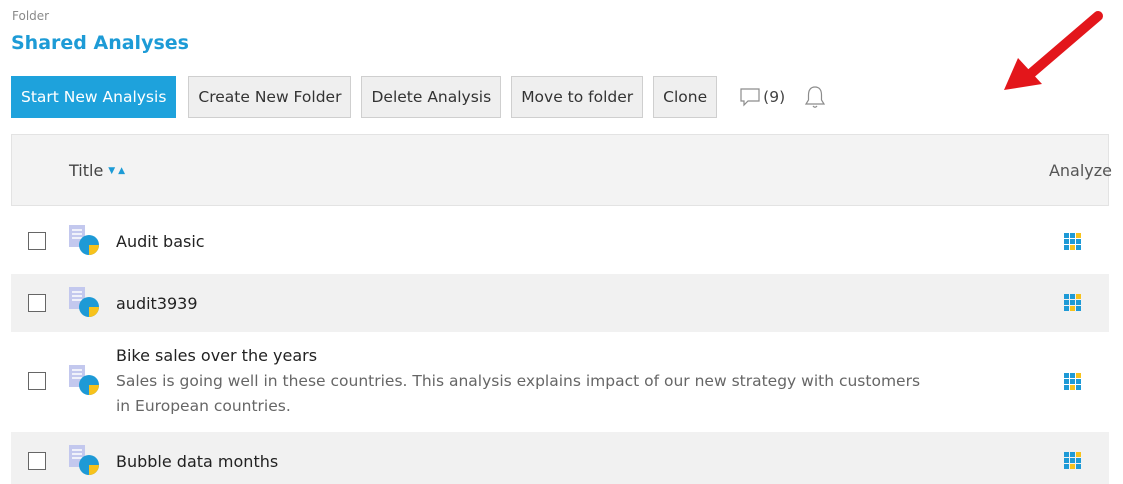 This screenshot has height=484, width=1123. What do you see at coordinates (1053, 50) in the screenshot?
I see `red-arrow-icon` at bounding box center [1053, 50].